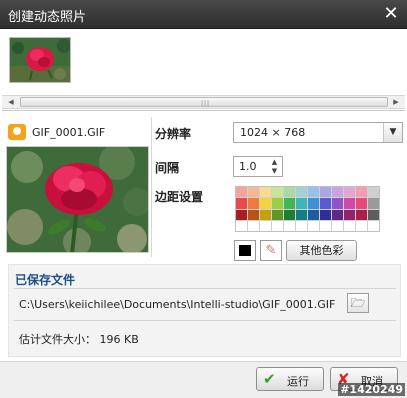 The height and width of the screenshot is (398, 407). Describe the element at coordinates (248, 166) in the screenshot. I see `interval-value: 1.0` at that location.